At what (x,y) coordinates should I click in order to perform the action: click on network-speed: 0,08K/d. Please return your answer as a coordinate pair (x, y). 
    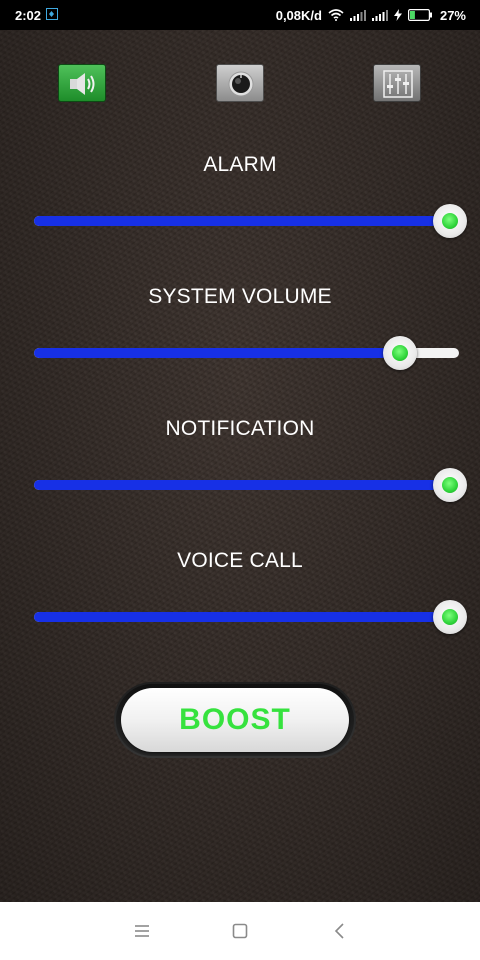
    Looking at the image, I should click on (298, 15).